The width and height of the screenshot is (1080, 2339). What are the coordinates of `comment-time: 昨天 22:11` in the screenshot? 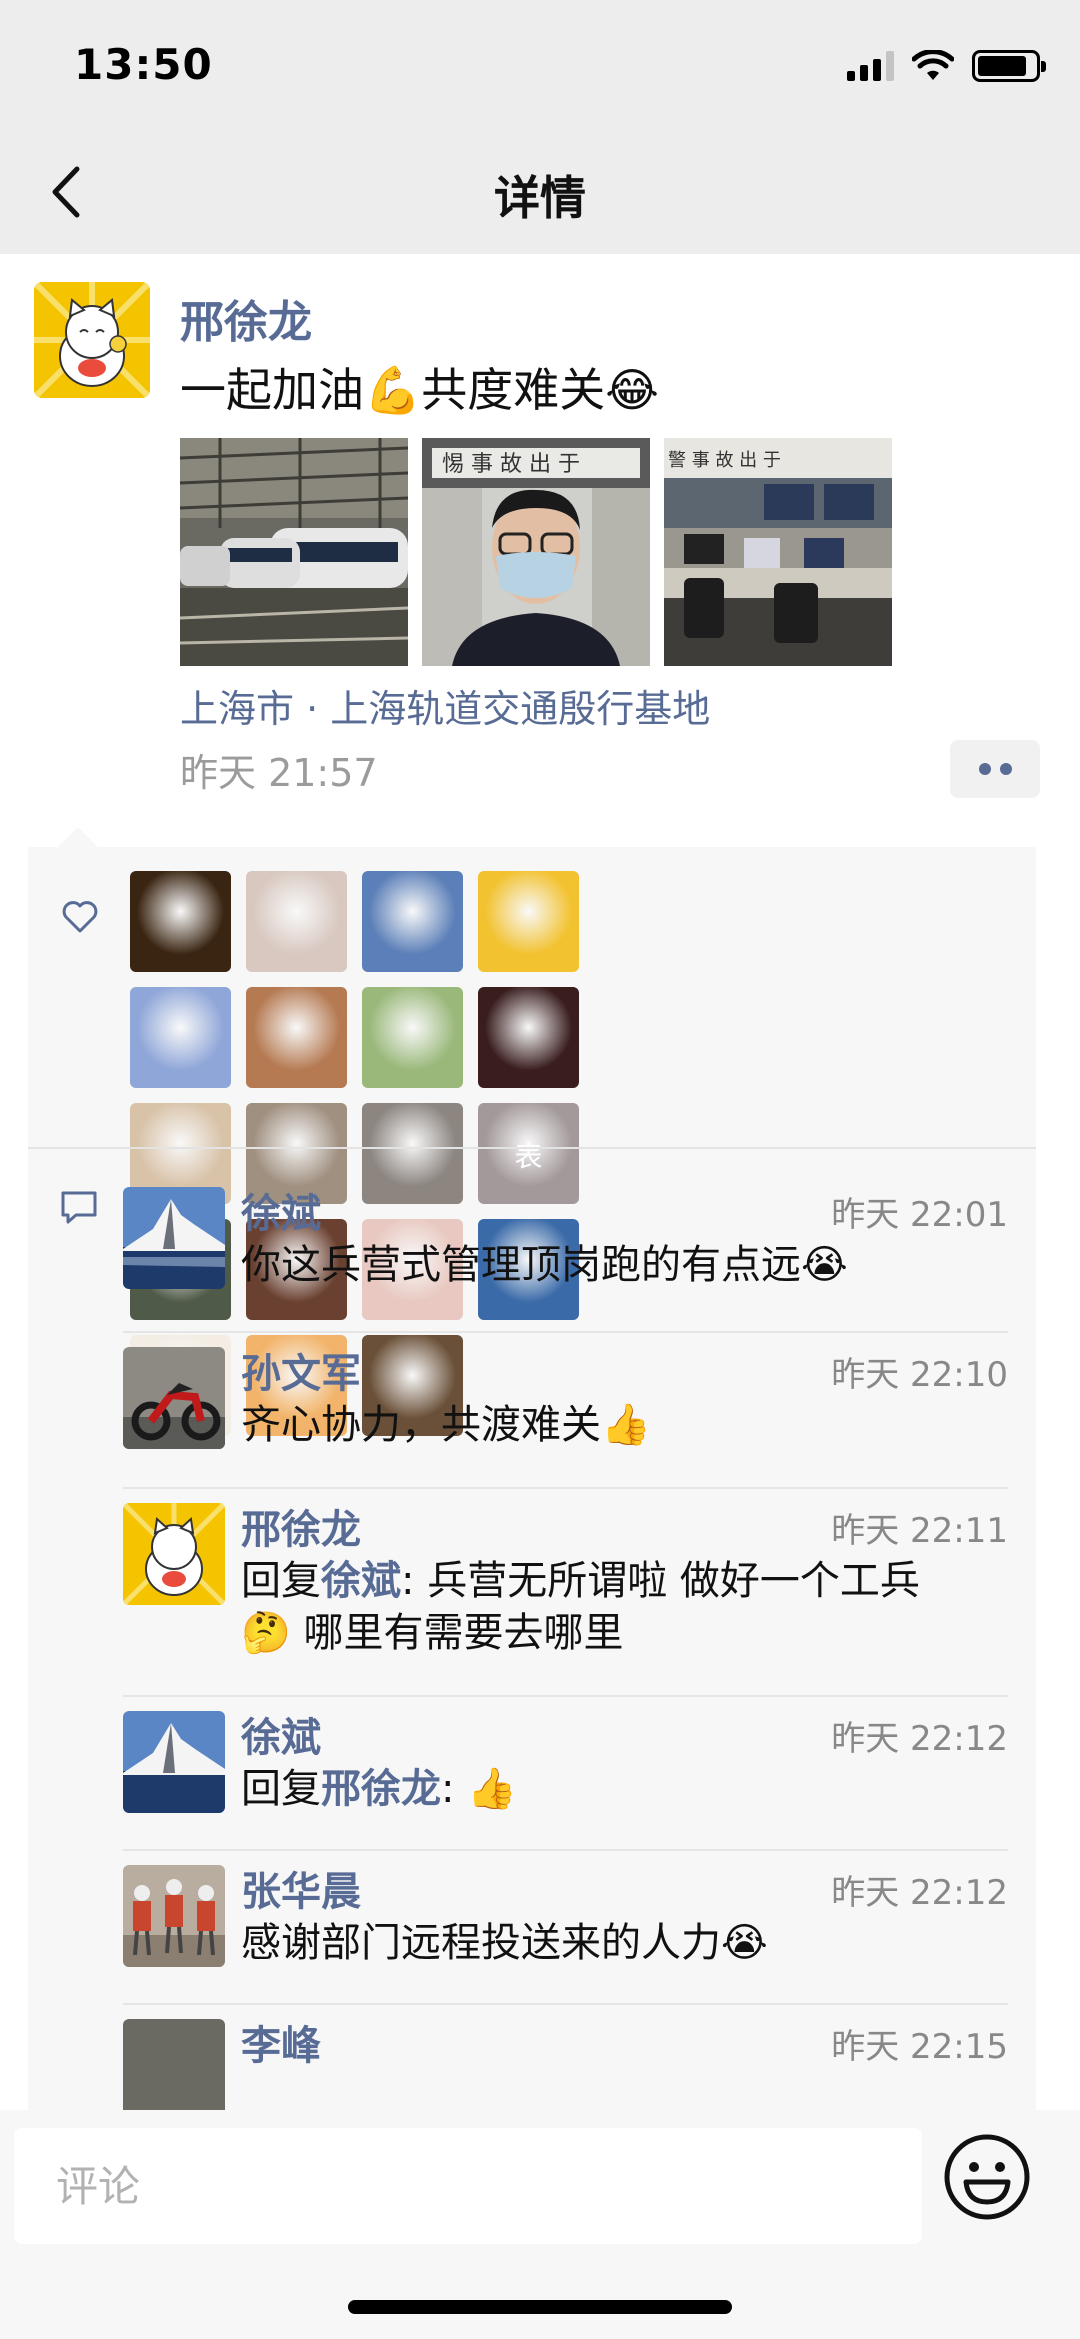 It's located at (919, 1531).